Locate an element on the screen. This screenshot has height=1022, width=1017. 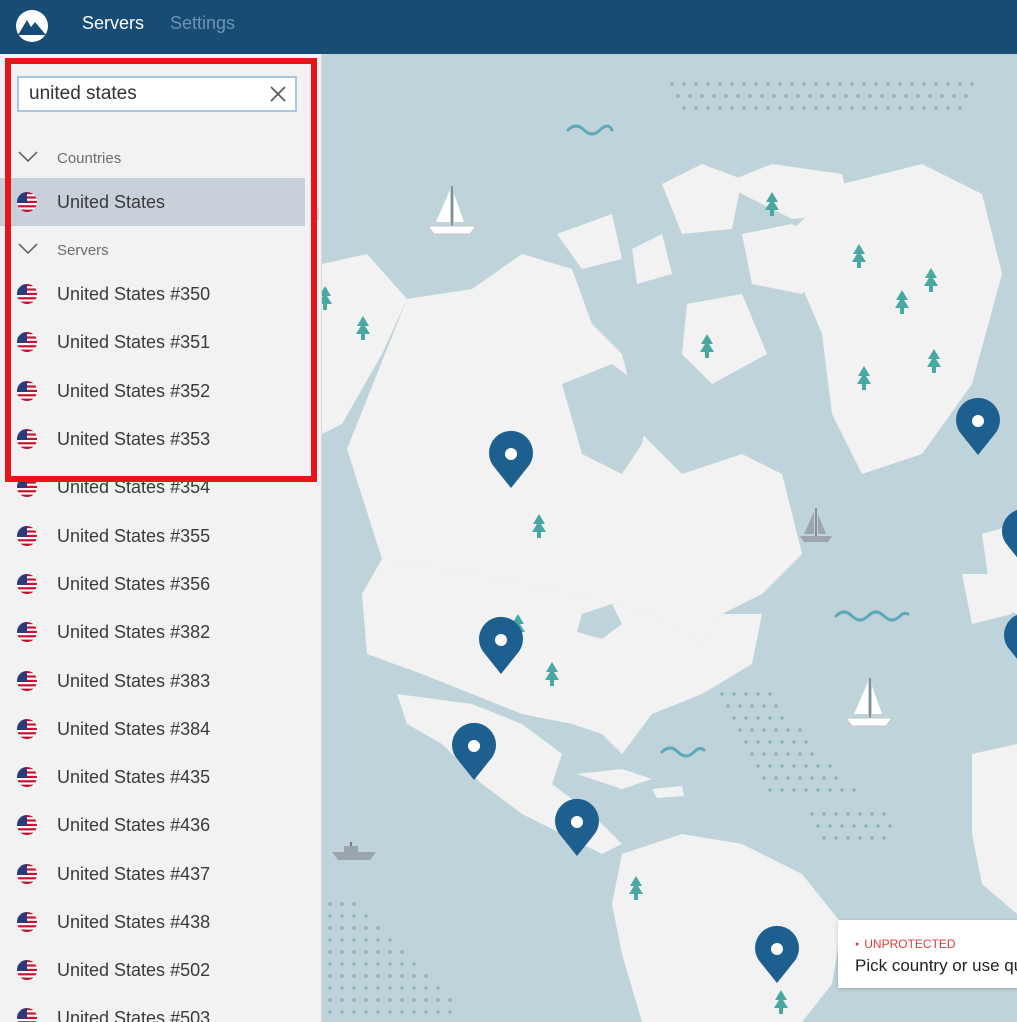
server-name: United States #503 is located at coordinates (134, 1015).